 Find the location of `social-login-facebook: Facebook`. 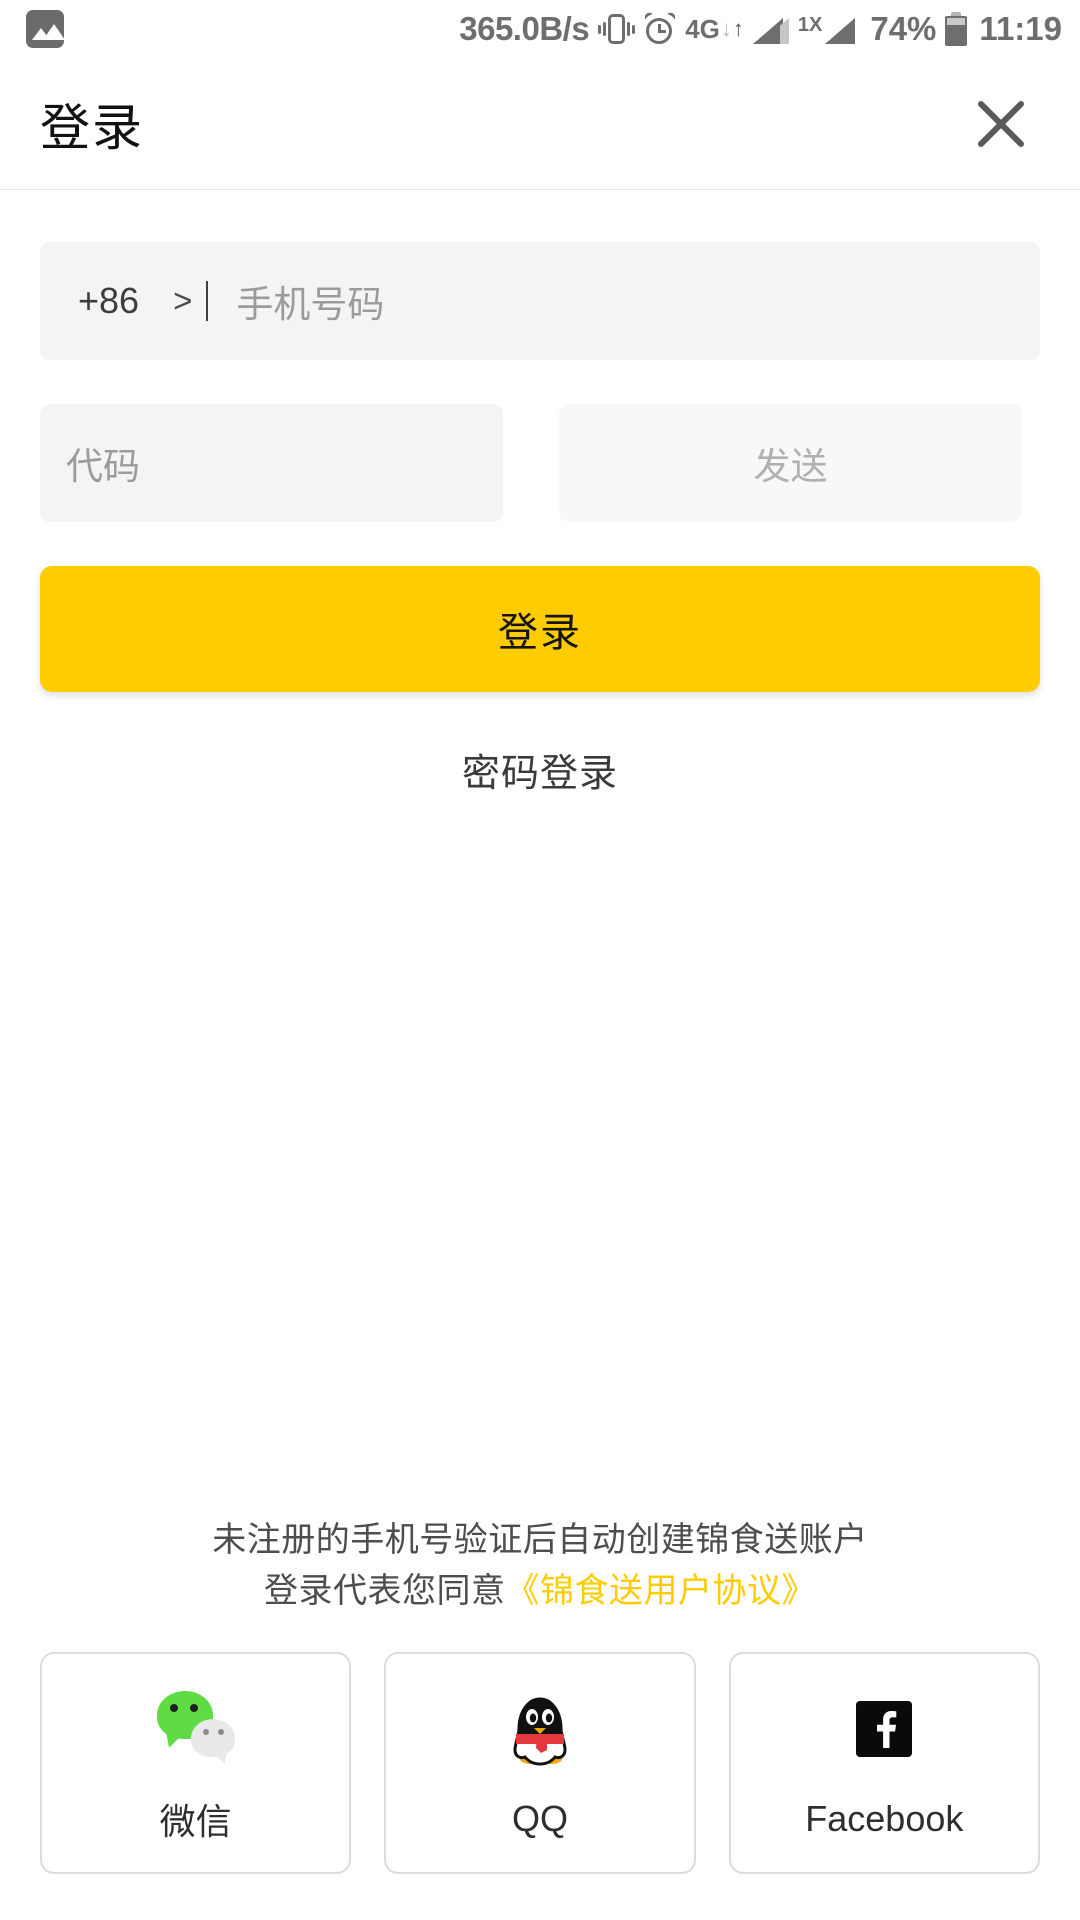

social-login-facebook: Facebook is located at coordinates (884, 1763).